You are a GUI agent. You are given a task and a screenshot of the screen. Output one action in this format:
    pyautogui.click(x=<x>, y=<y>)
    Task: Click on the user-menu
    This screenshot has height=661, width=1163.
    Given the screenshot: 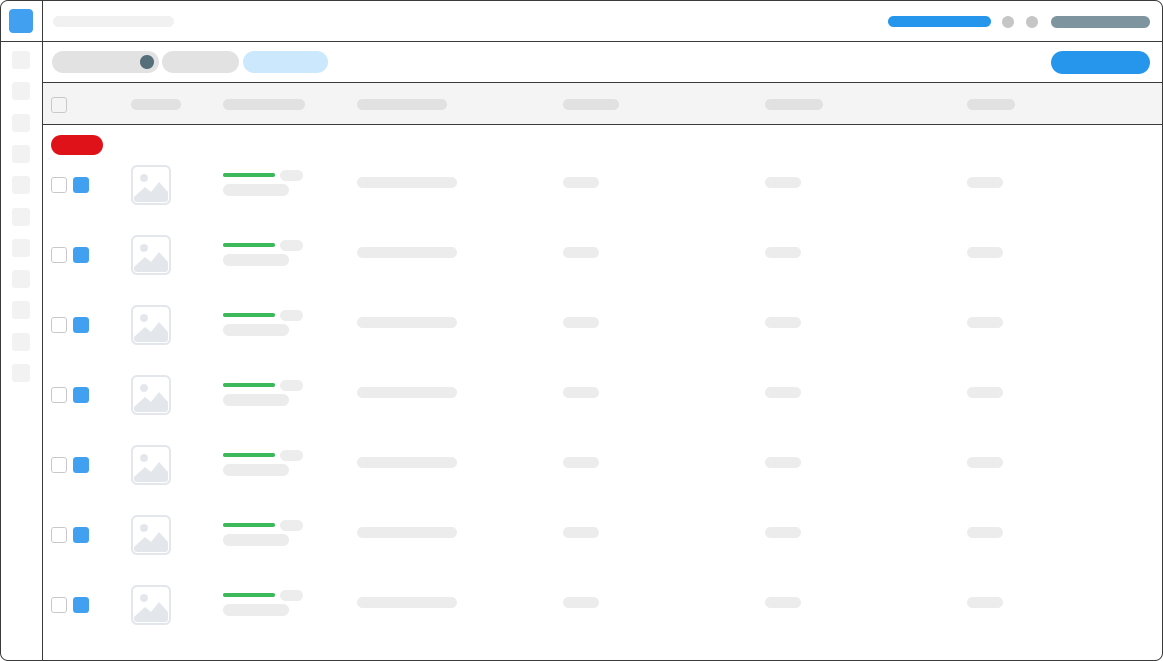 What is the action you would take?
    pyautogui.click(x=1100, y=22)
    